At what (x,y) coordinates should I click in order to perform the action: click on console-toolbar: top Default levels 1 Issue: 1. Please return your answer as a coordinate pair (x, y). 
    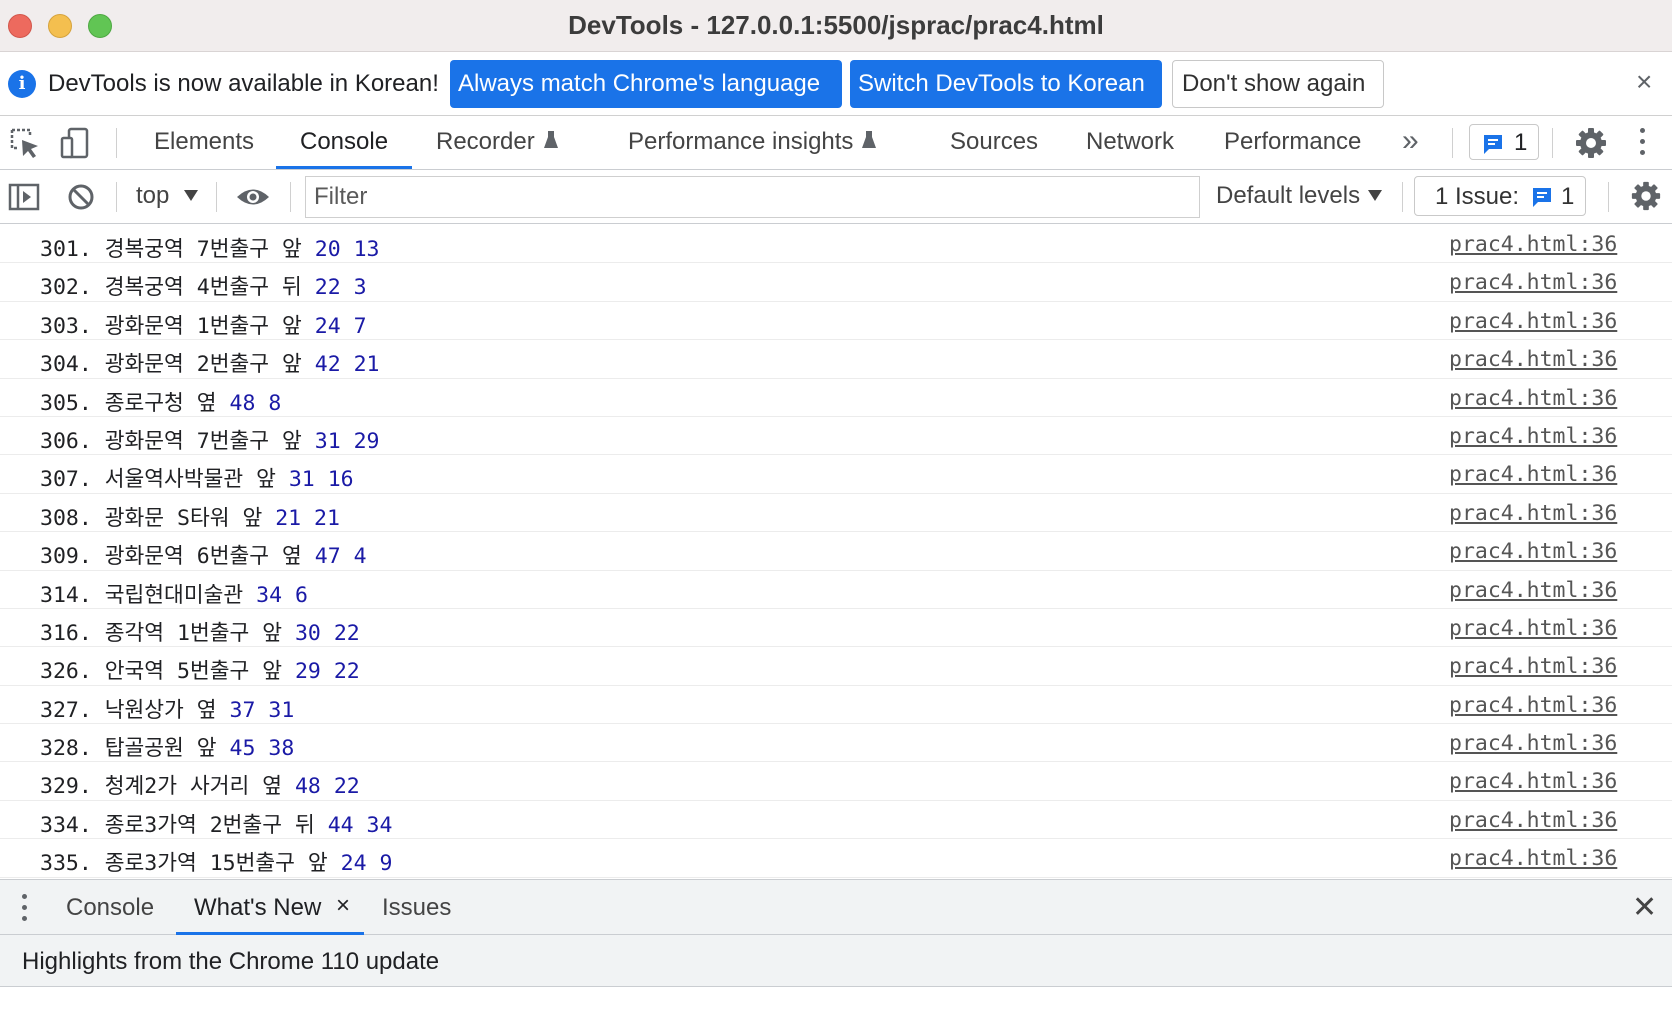
    Looking at the image, I should click on (836, 197).